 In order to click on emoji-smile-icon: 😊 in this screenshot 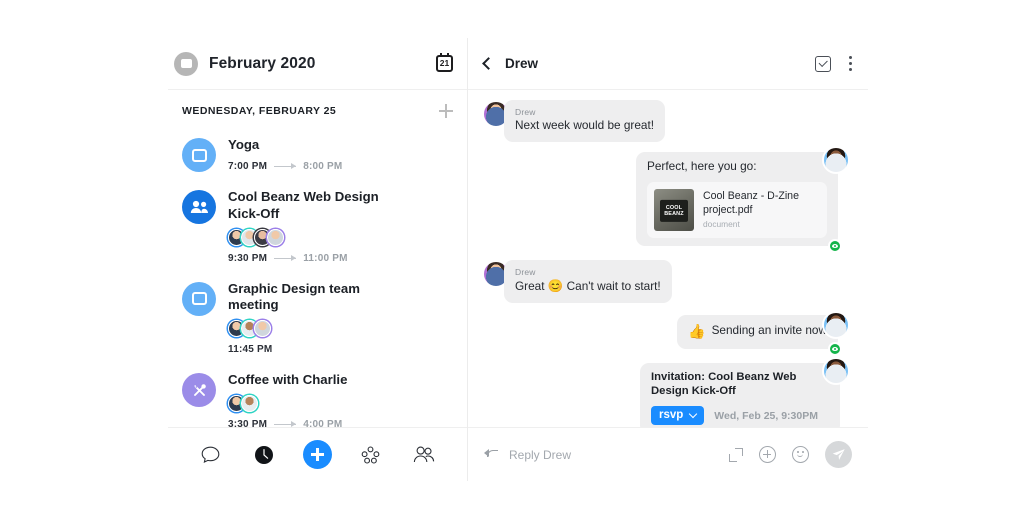, I will do `click(555, 285)`.